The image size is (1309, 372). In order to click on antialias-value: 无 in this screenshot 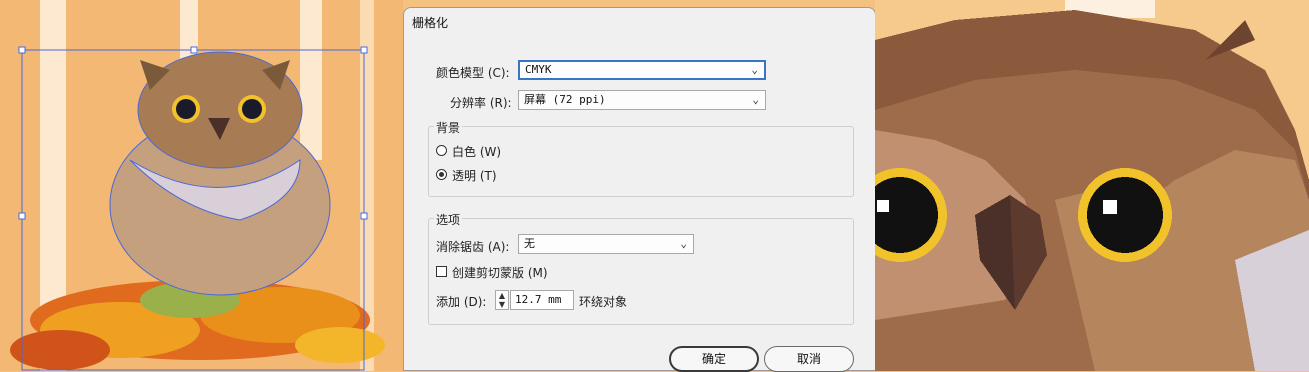, I will do `click(529, 243)`.